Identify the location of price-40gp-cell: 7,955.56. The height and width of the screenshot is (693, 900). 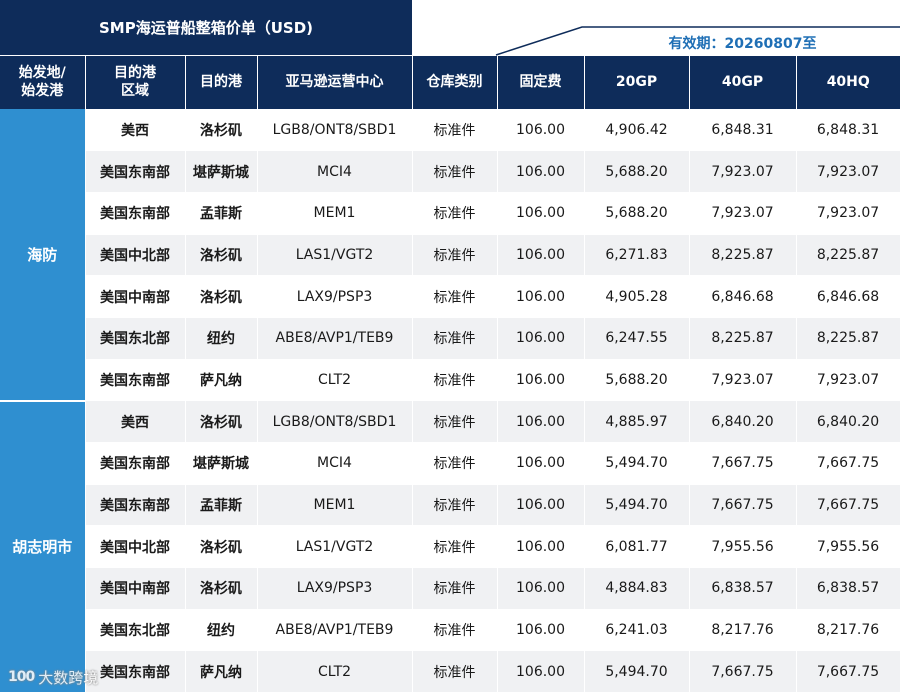
(743, 547).